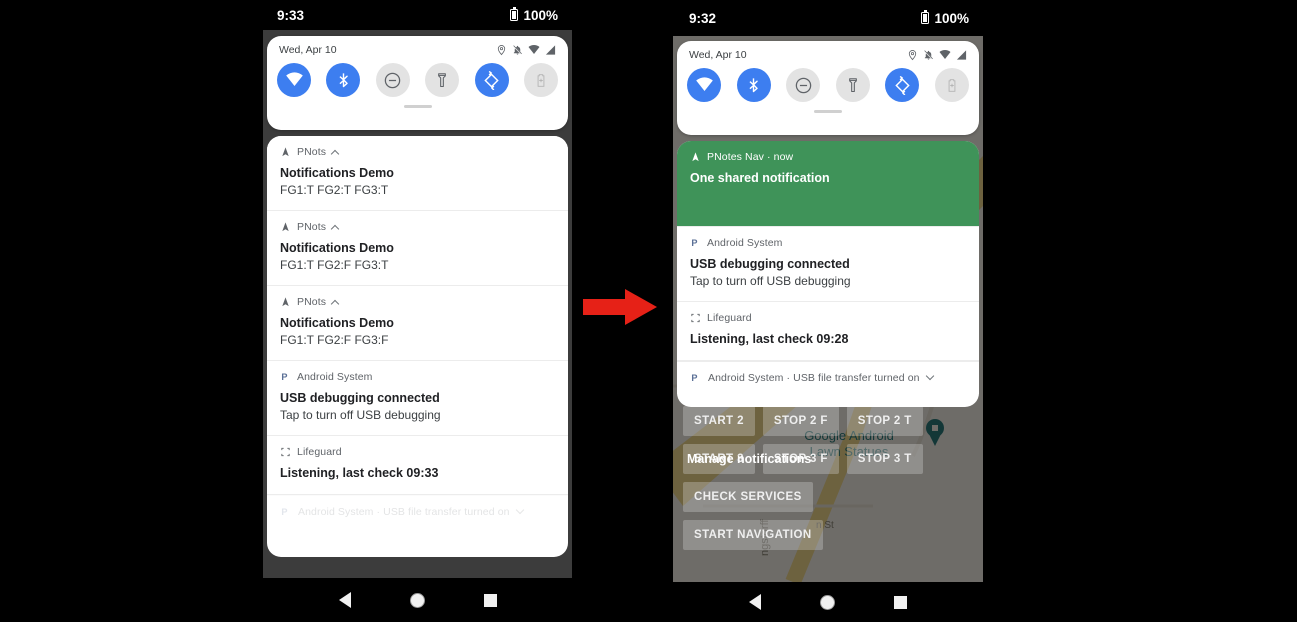  What do you see at coordinates (719, 421) in the screenshot?
I see `start-2-button: START 2` at bounding box center [719, 421].